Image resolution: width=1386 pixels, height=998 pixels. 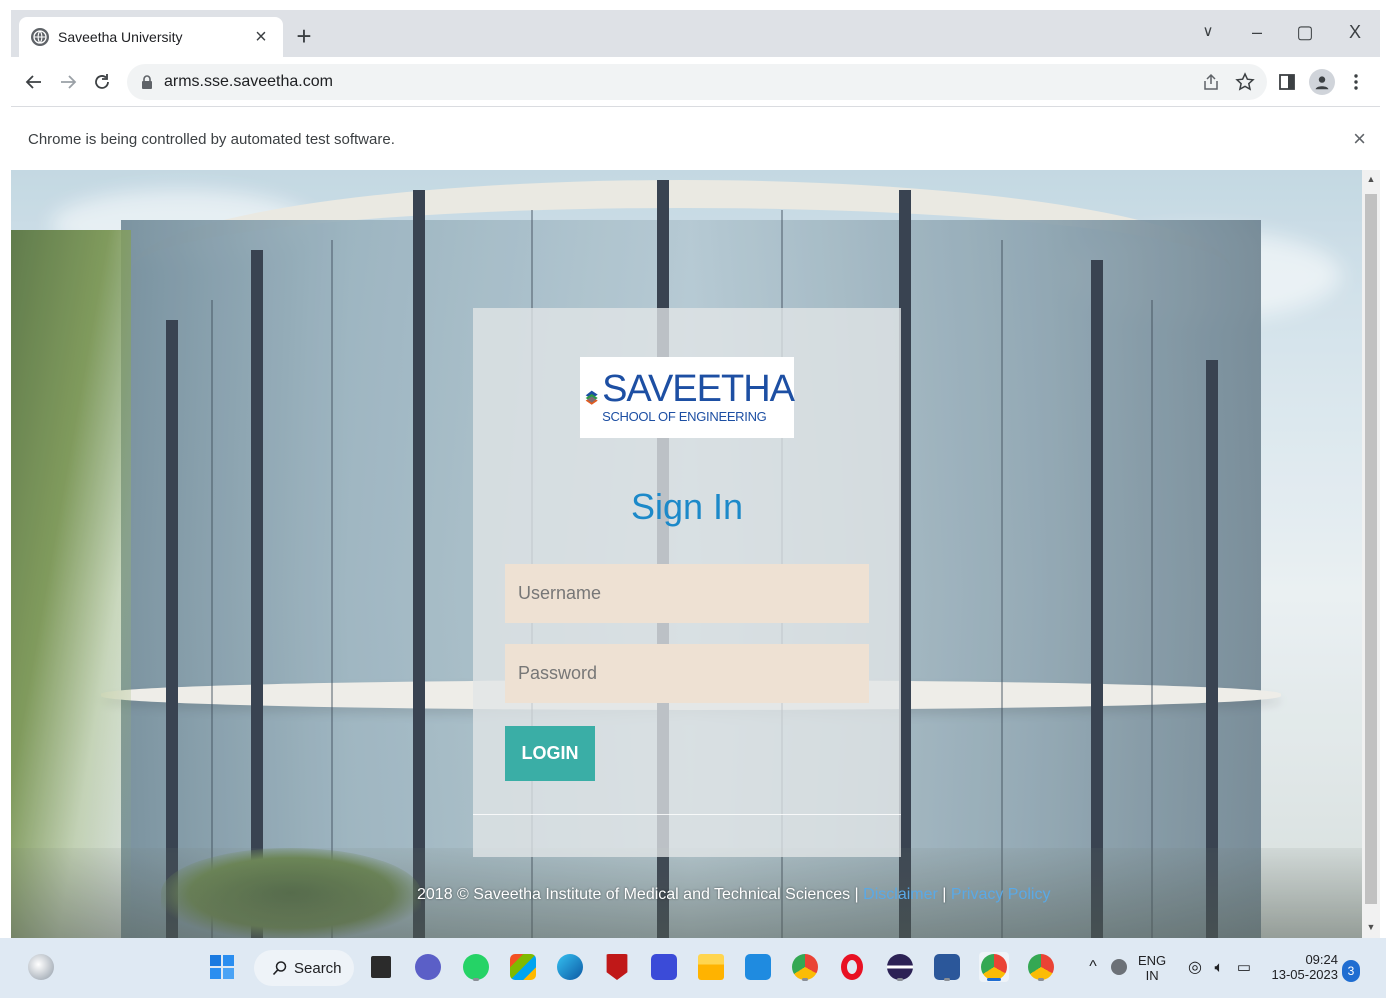 I want to click on saveetha-logo-mark, so click(x=591, y=397).